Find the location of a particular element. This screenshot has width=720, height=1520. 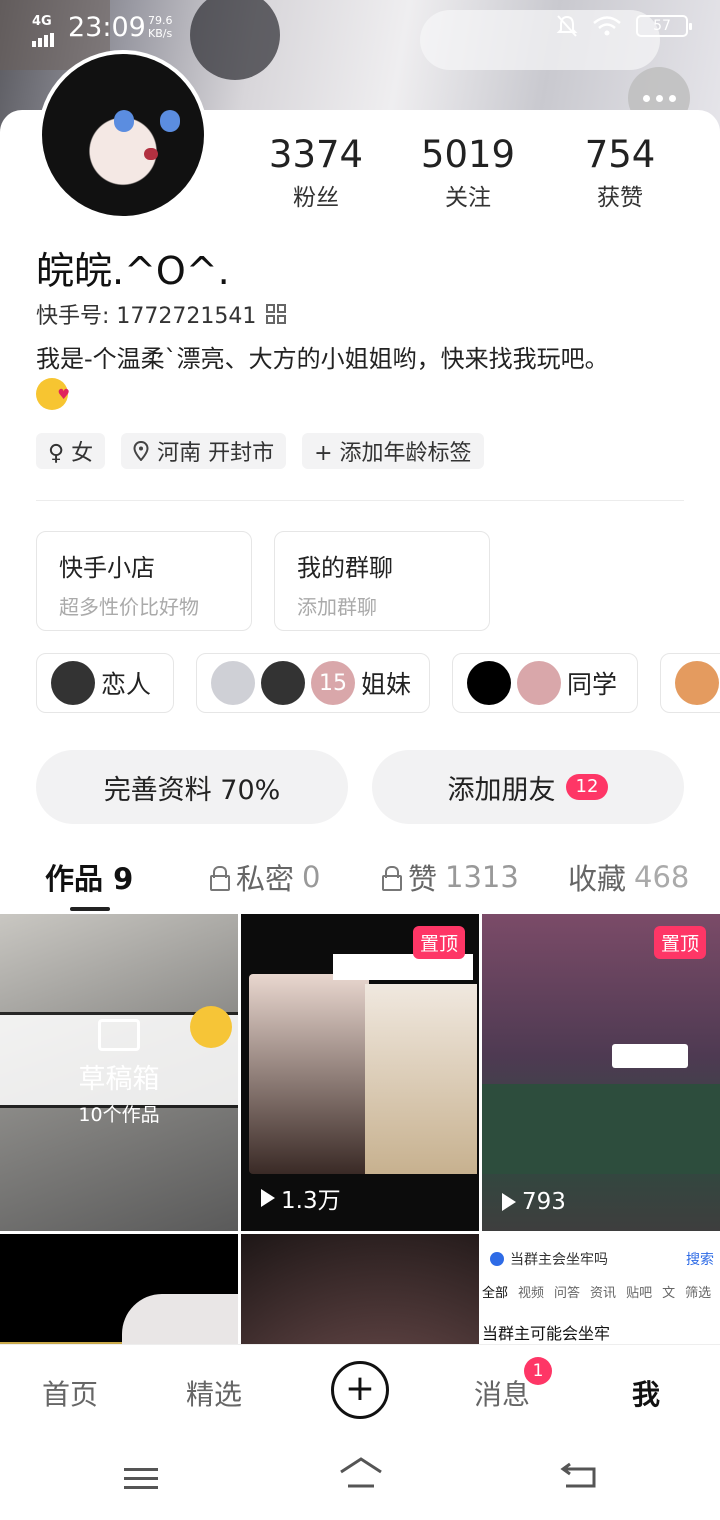

battery-indicator: 57 is located at coordinates (664, 26).